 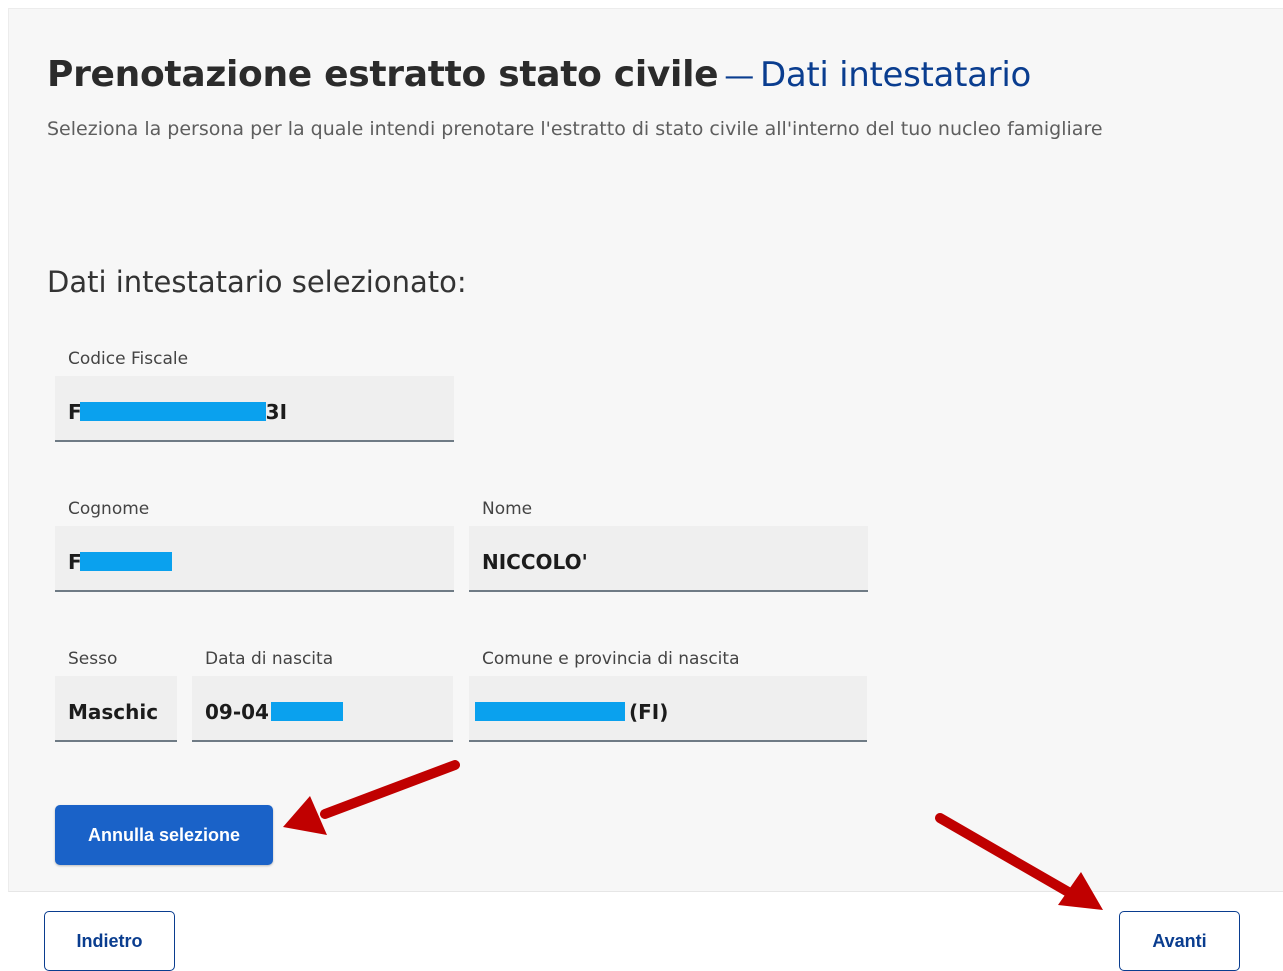 I want to click on annotation-arrows, so click(x=693, y=835).